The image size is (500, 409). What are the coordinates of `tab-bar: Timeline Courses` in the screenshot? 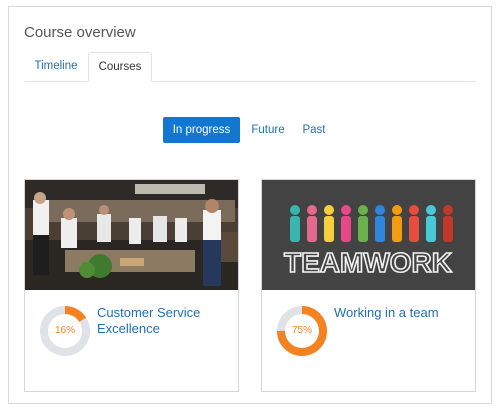 It's located at (250, 67).